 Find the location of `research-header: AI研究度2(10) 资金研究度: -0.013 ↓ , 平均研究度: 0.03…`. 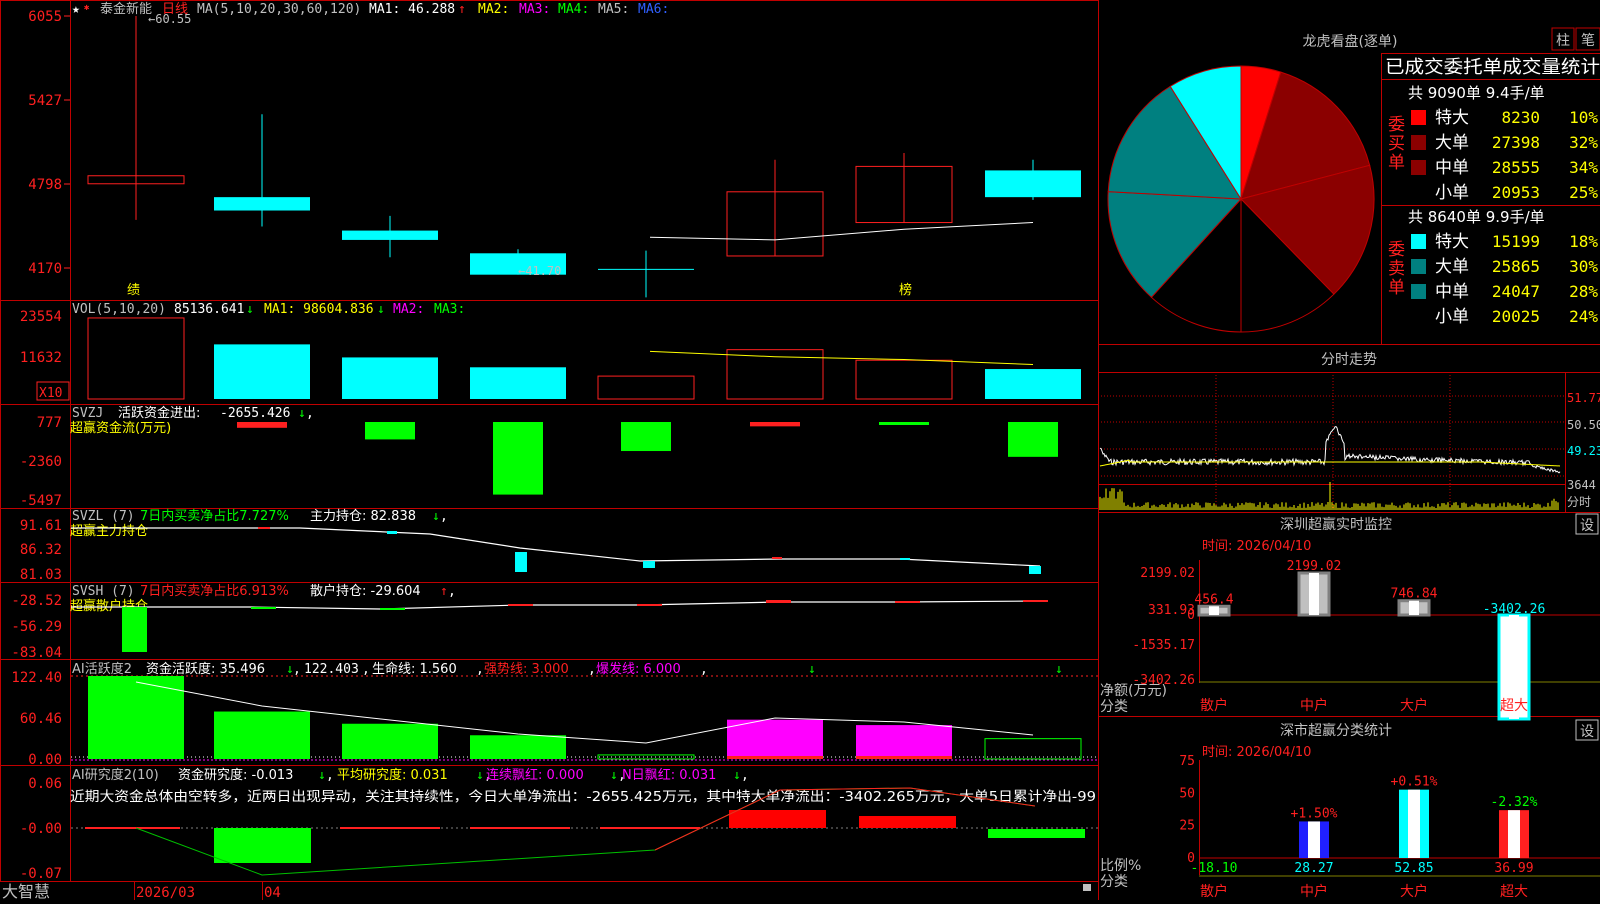

research-header: AI研究度2(10) 资金研究度: -0.013 ↓ , 平均研究度: 0.03… is located at coordinates (410, 775).